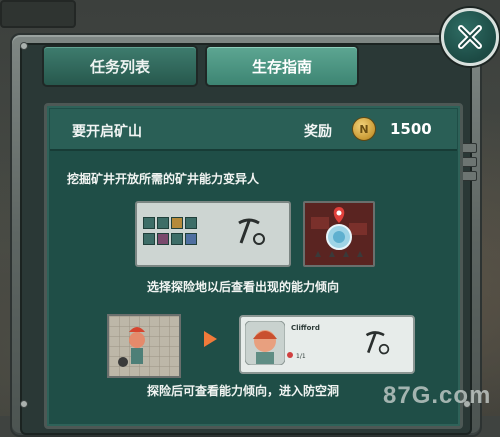  I want to click on reward-amount: 1500, so click(411, 129).